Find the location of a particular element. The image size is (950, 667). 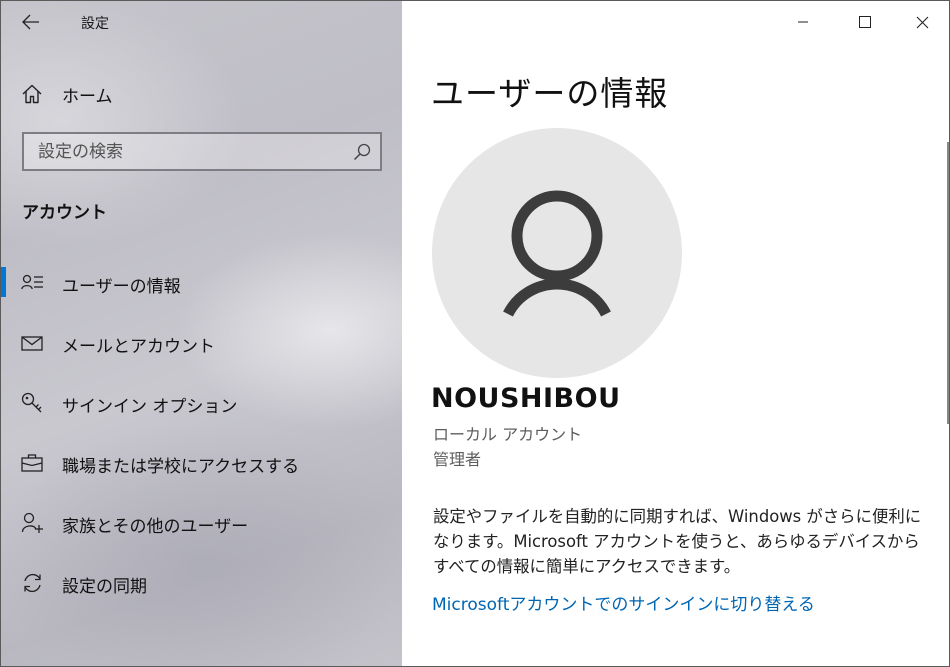

sidebar-item-sync-settings: 設定の同期 is located at coordinates (201, 583).